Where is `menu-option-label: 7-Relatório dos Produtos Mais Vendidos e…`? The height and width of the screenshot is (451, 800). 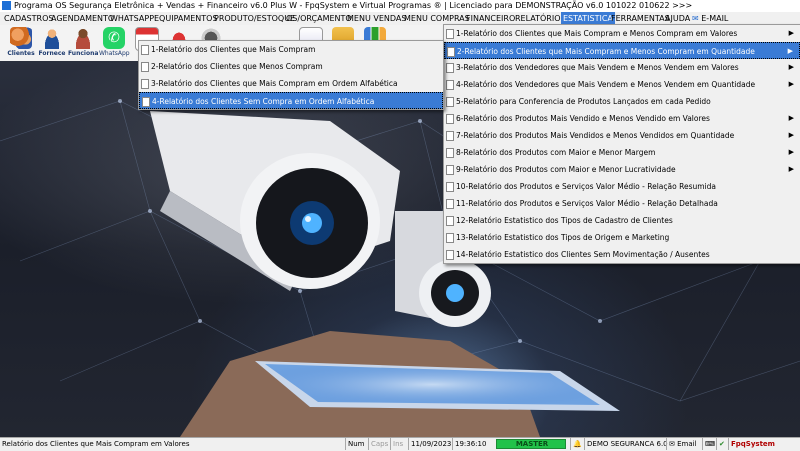 menu-option-label: 7-Relatório dos Produtos Mais Vendidos e… is located at coordinates (595, 135).